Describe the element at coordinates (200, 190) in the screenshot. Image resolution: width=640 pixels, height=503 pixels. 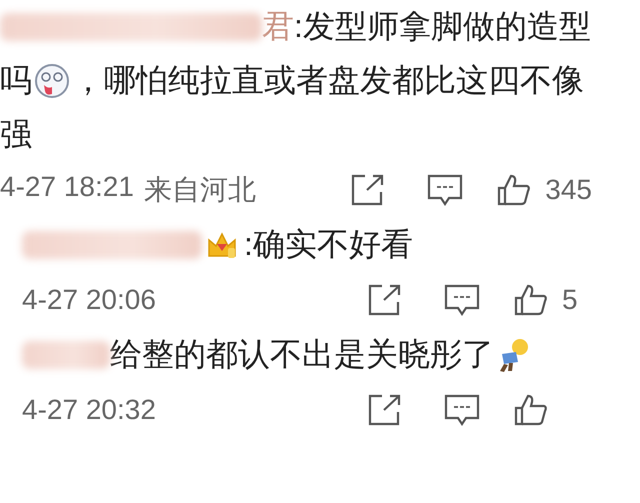
I see `comment-location: 来自河北` at that location.